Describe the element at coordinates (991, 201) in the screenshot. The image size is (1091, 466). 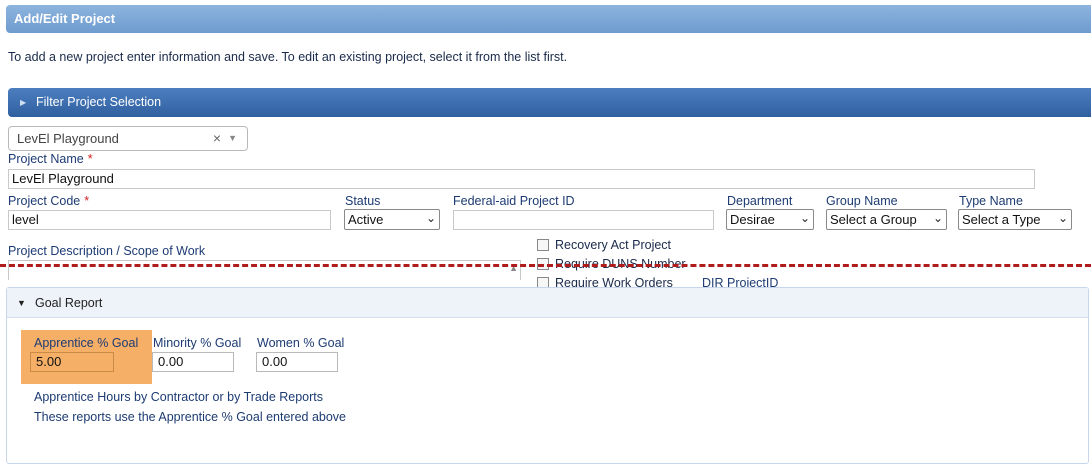
I see `type-name-label: Type Name` at that location.